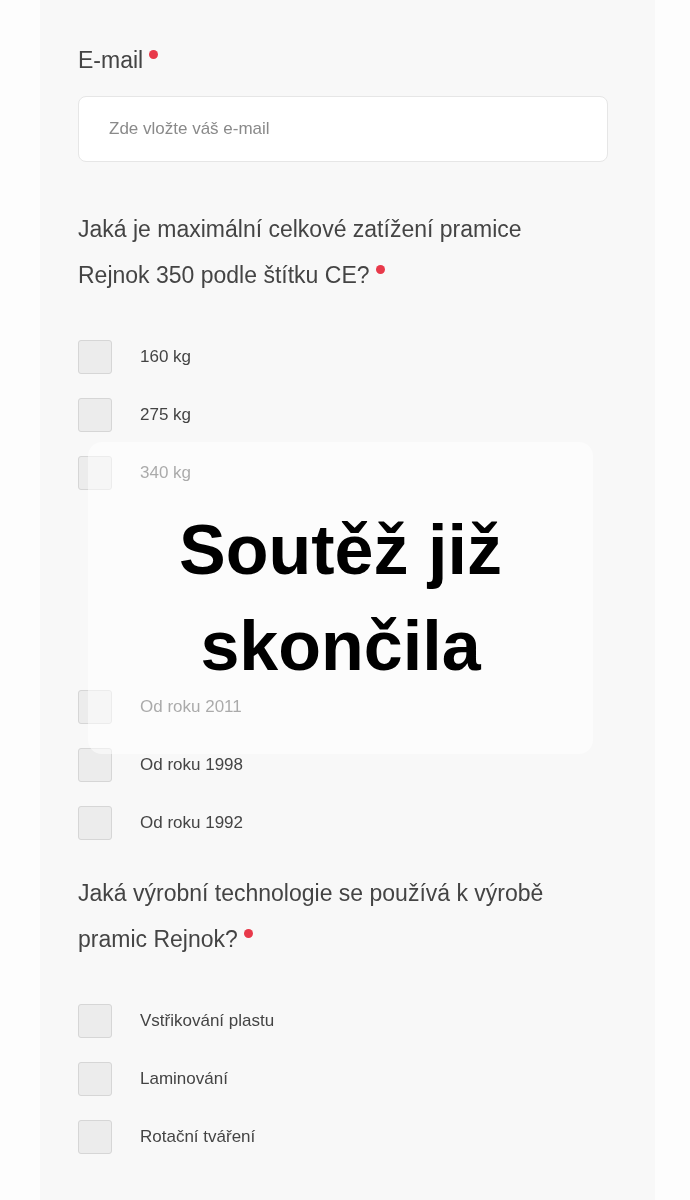  Describe the element at coordinates (311, 916) in the screenshot. I see `question-text: Jaká výrobní technologie se používá k výrobě pramic Rejnok?` at that location.